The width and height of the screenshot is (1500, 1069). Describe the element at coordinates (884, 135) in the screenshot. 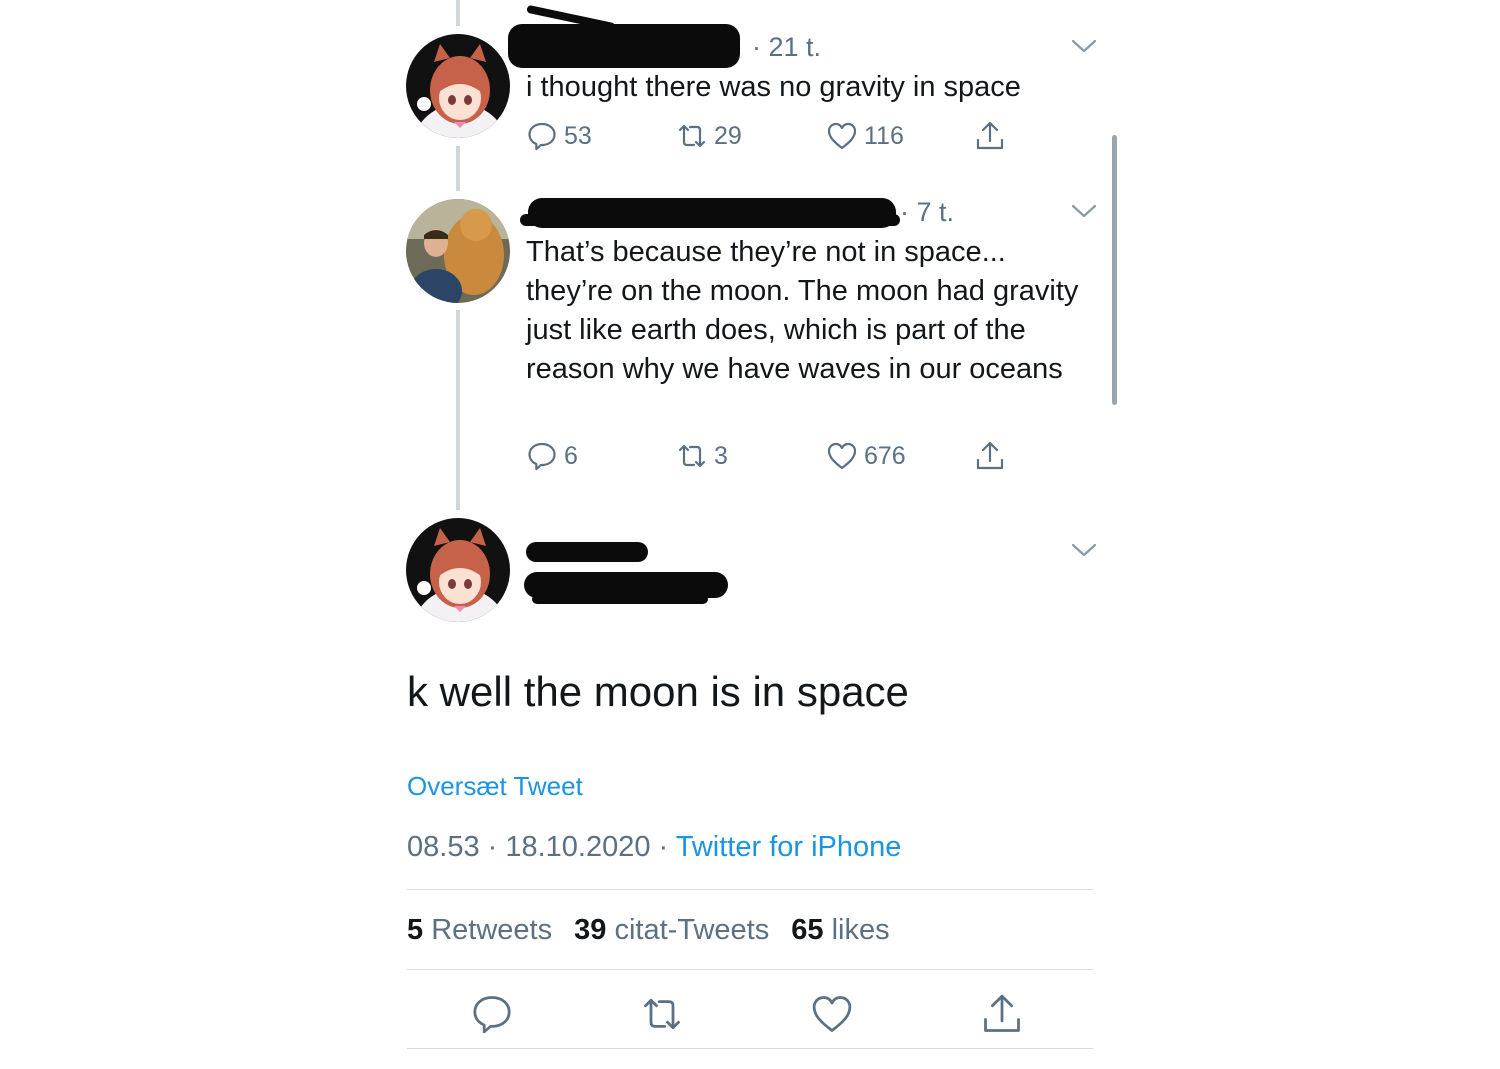

I see `like-count: 116` at that location.